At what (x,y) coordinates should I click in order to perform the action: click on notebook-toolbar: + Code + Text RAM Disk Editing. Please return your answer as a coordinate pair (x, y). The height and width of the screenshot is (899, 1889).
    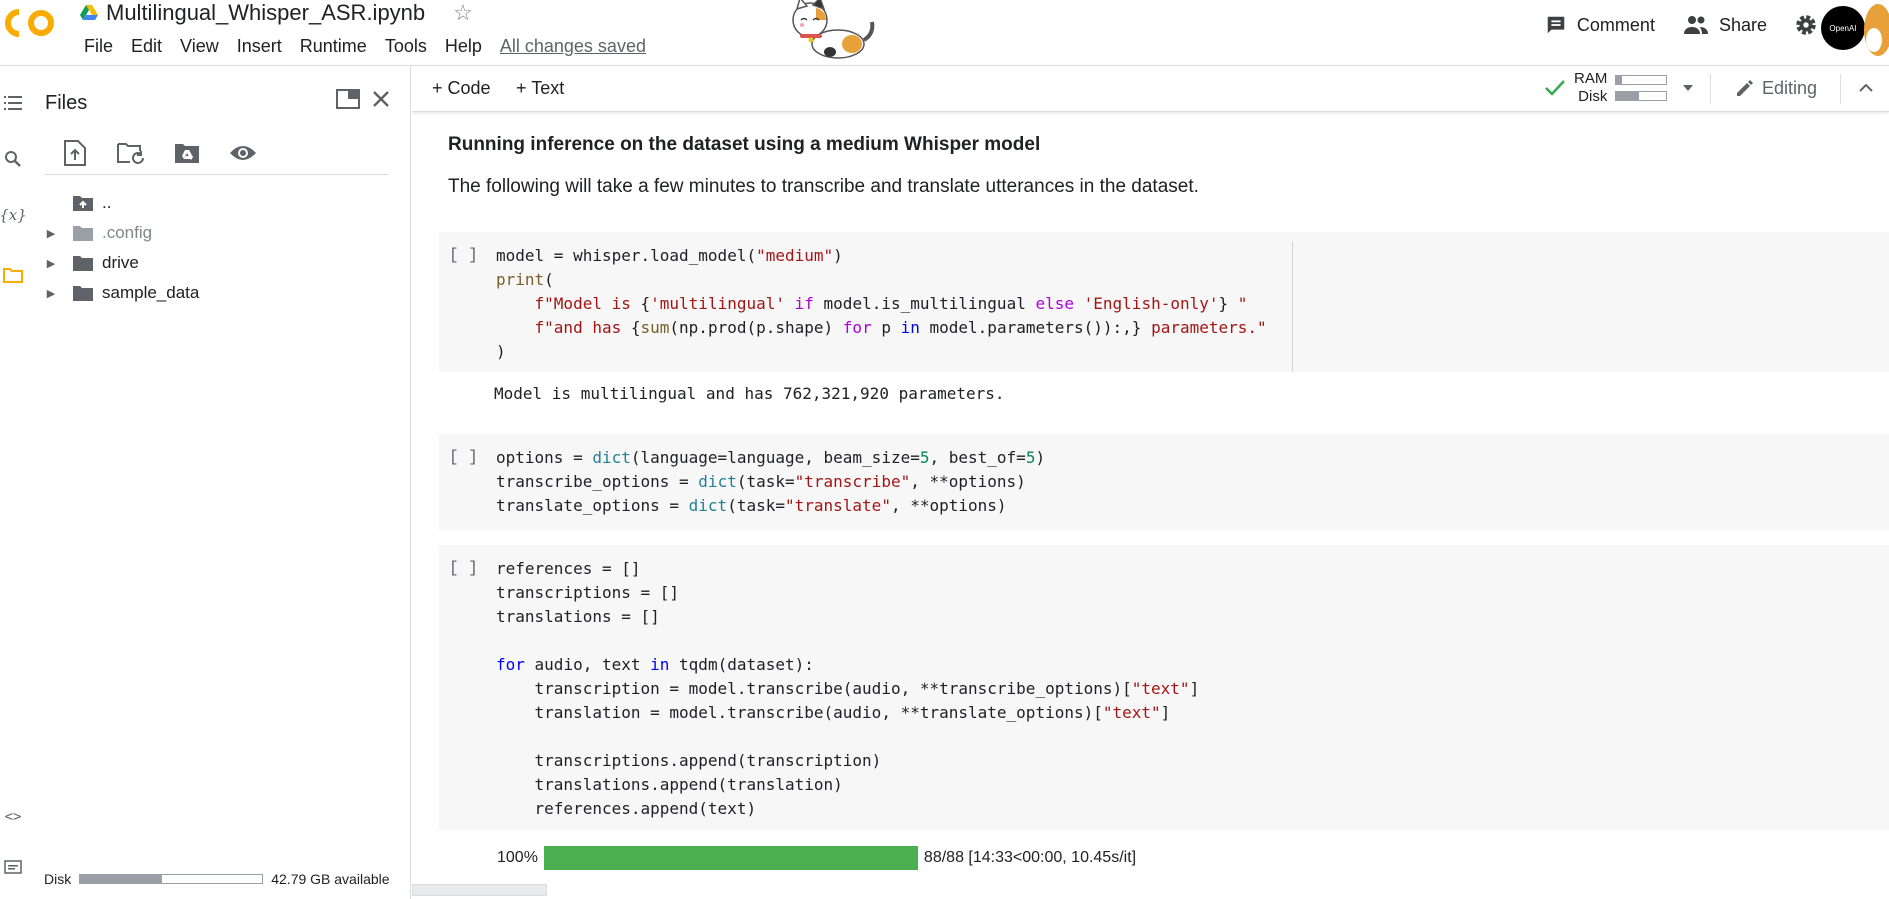
    Looking at the image, I should click on (1150, 89).